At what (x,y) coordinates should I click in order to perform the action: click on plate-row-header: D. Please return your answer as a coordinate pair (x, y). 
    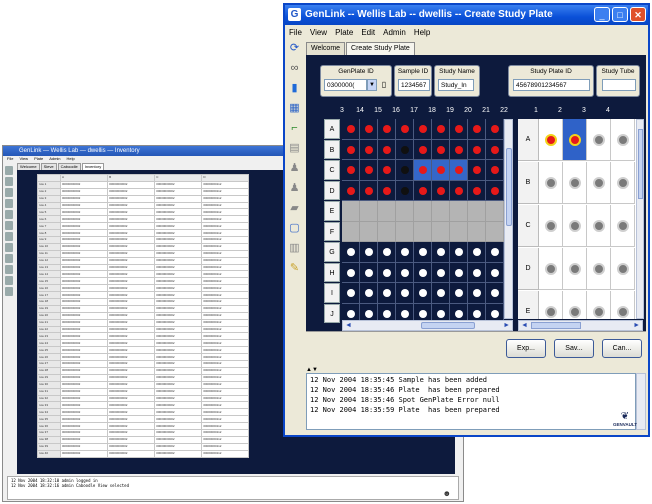
    Looking at the image, I should click on (332, 190).